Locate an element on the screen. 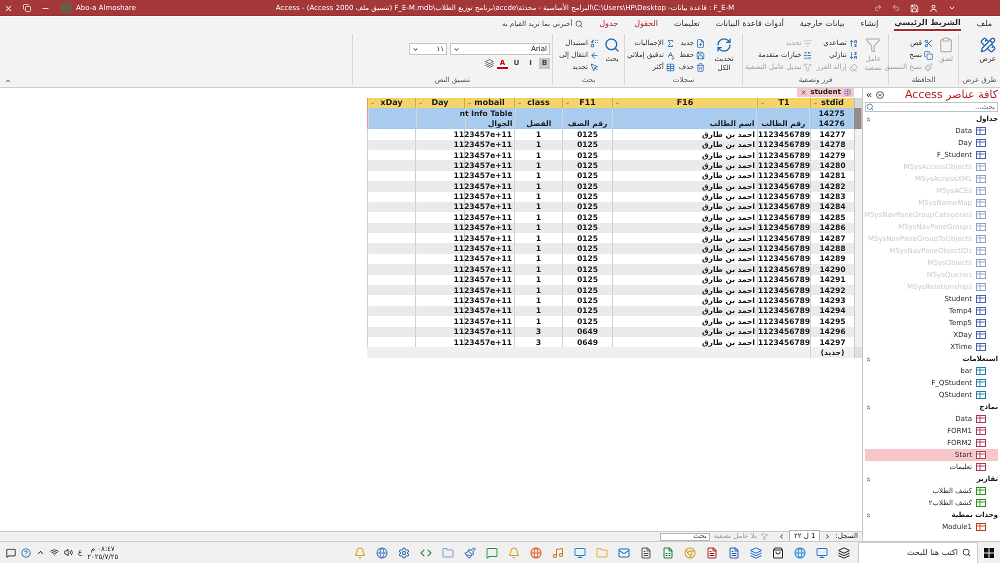  ribbon-tab: جدول is located at coordinates (608, 24).